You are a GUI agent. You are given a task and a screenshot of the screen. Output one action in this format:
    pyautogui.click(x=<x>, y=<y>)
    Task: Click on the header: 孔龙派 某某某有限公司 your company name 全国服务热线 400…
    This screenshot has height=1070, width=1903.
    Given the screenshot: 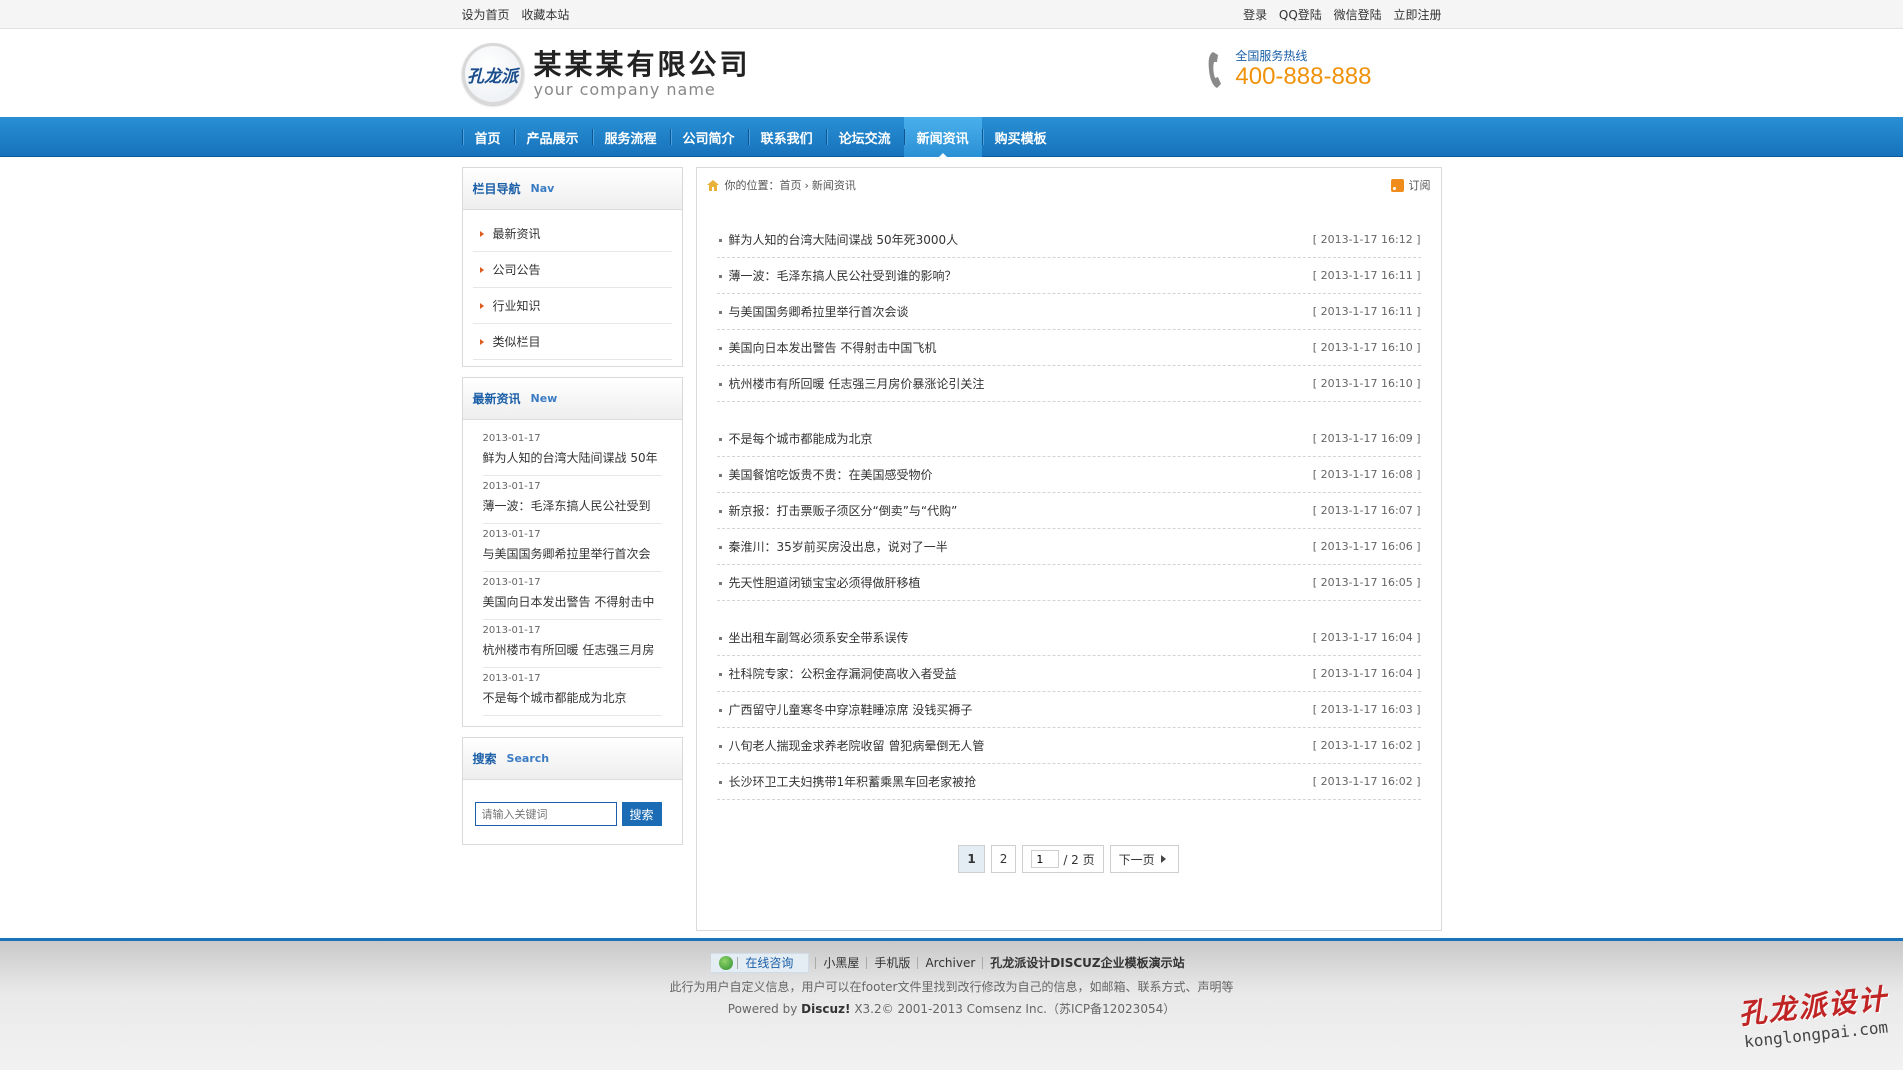 What is the action you would take?
    pyautogui.click(x=951, y=73)
    